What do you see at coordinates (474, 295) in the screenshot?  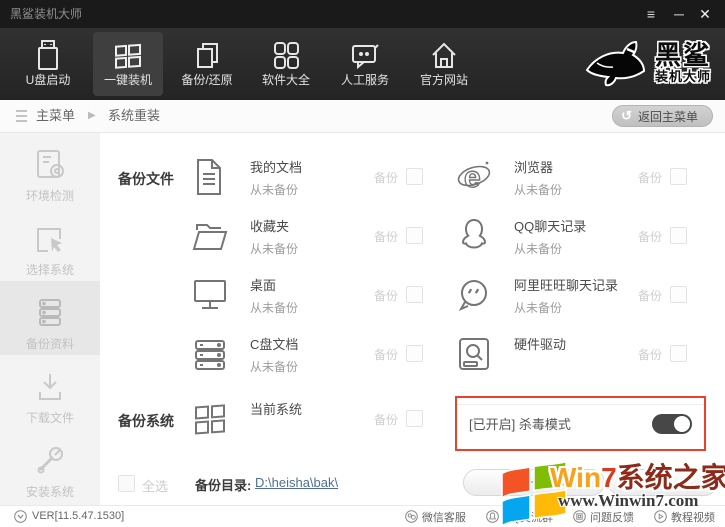 I see `wangwang-bubble-icon` at bounding box center [474, 295].